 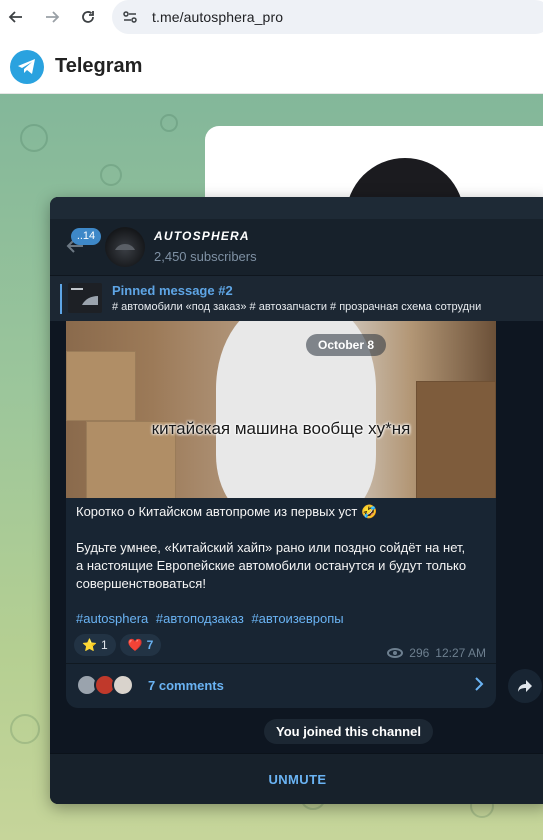 I want to click on url-text: t.me/autosphera_pro, so click(x=217, y=17).